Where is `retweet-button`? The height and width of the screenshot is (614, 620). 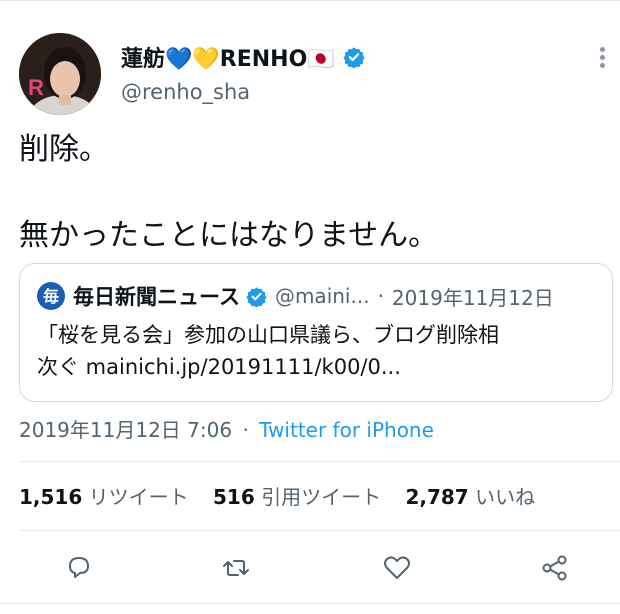 retweet-button is located at coordinates (236, 568).